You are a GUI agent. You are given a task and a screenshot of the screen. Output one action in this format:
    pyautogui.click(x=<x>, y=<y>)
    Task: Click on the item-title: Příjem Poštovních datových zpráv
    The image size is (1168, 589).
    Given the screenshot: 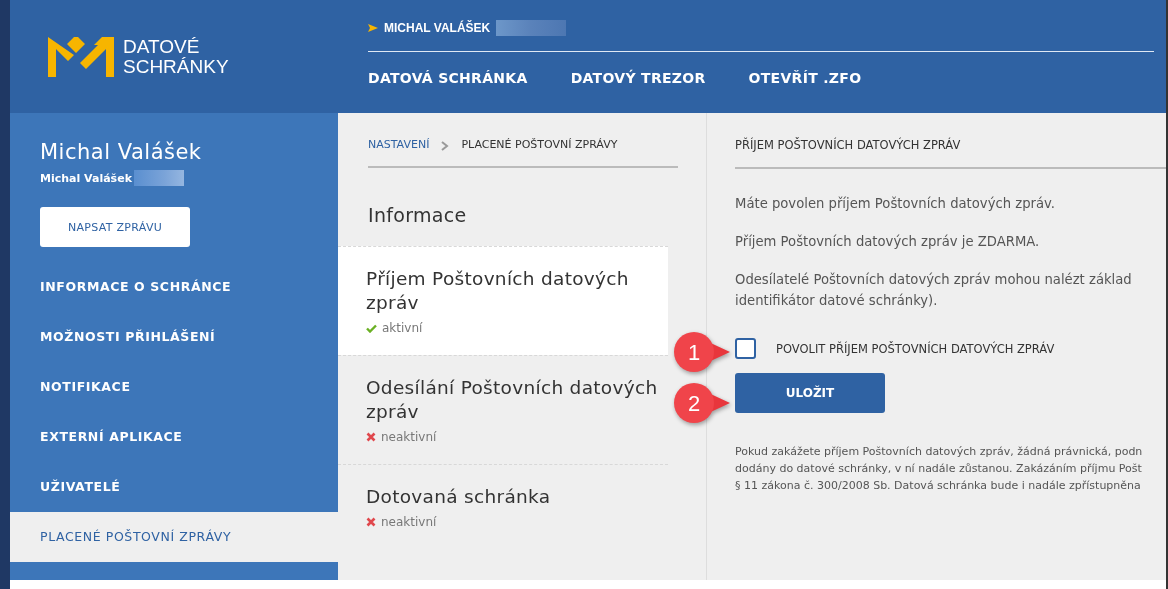 What is the action you would take?
    pyautogui.click(x=498, y=291)
    